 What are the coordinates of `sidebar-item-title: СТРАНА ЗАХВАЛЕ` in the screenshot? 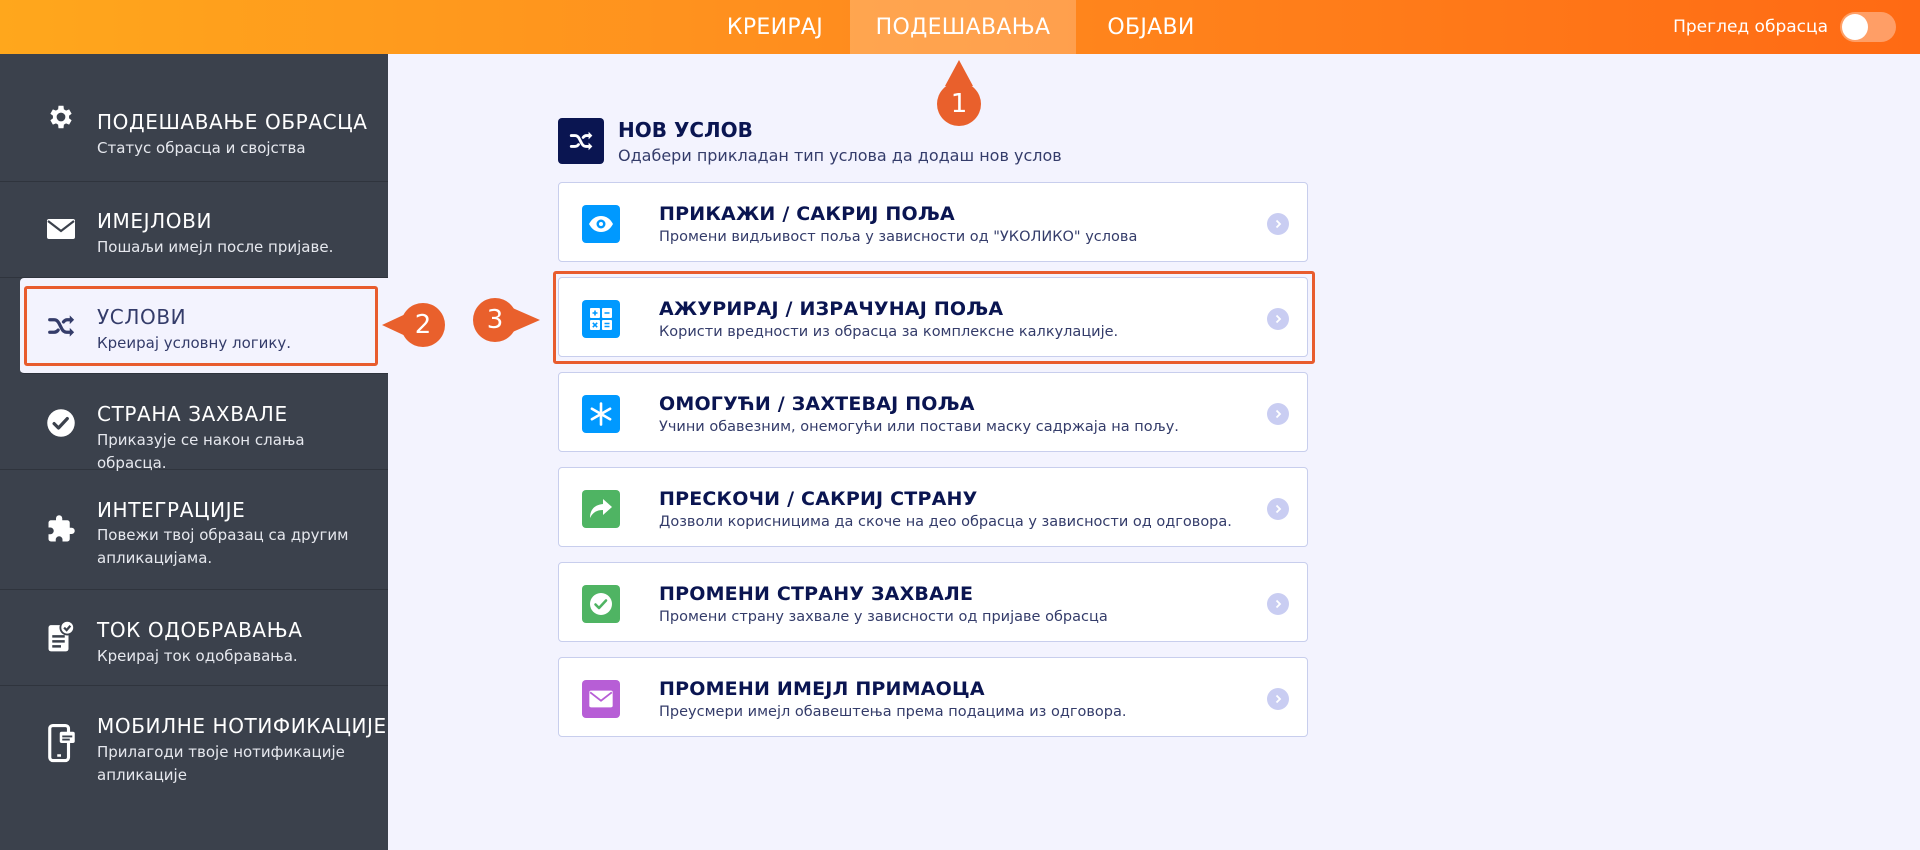 It's located at (192, 414).